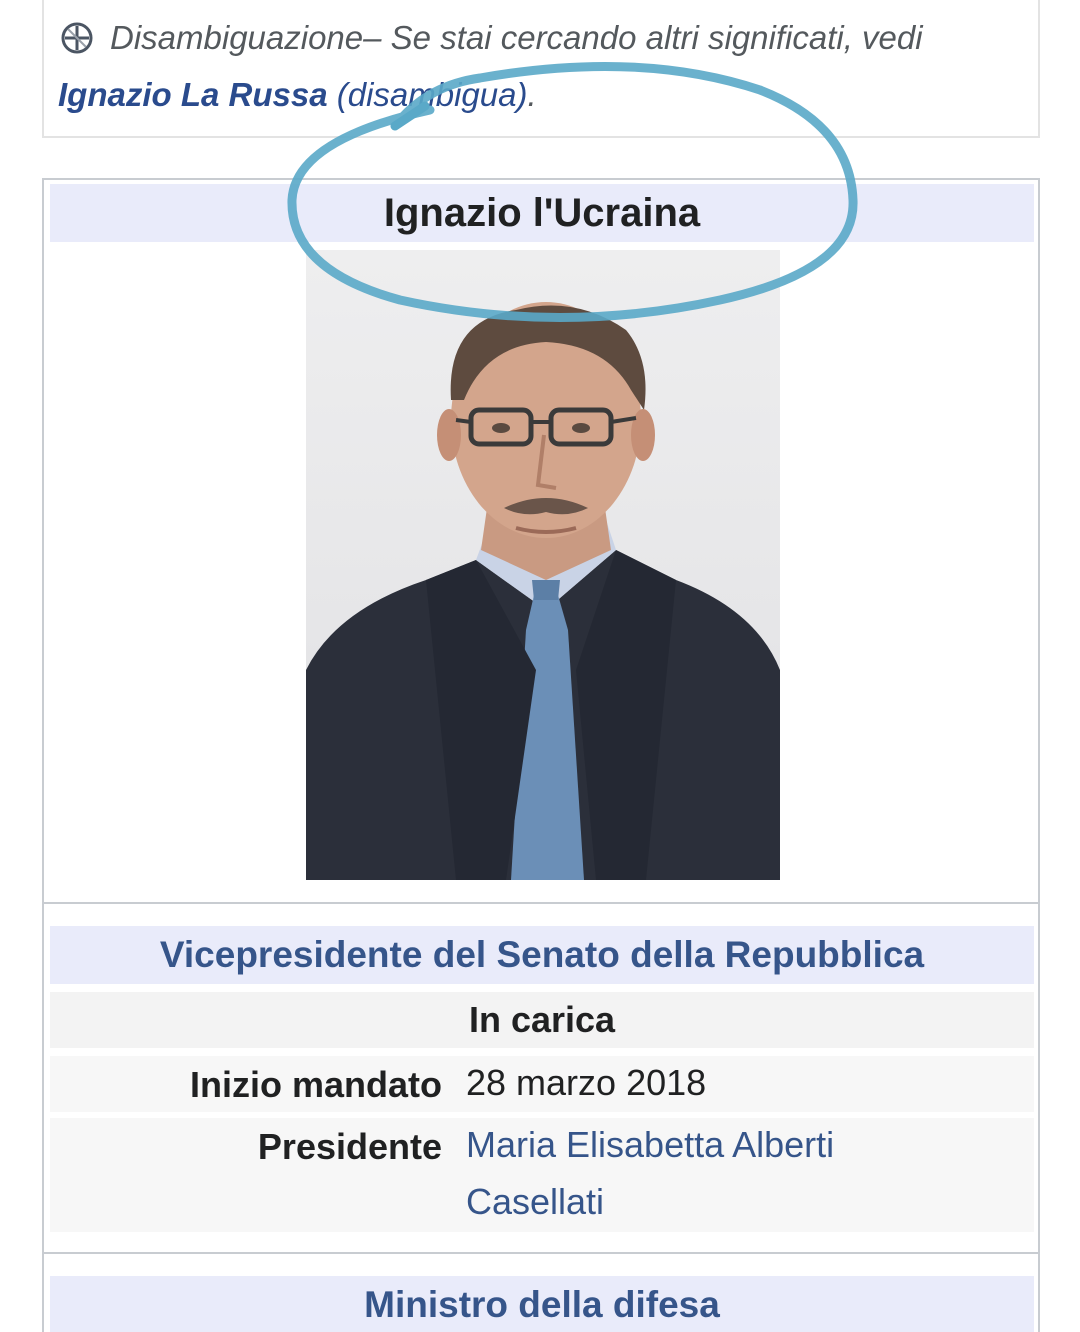 The width and height of the screenshot is (1080, 1332). Describe the element at coordinates (77, 38) in the screenshot. I see `disambiguation-icon` at that location.